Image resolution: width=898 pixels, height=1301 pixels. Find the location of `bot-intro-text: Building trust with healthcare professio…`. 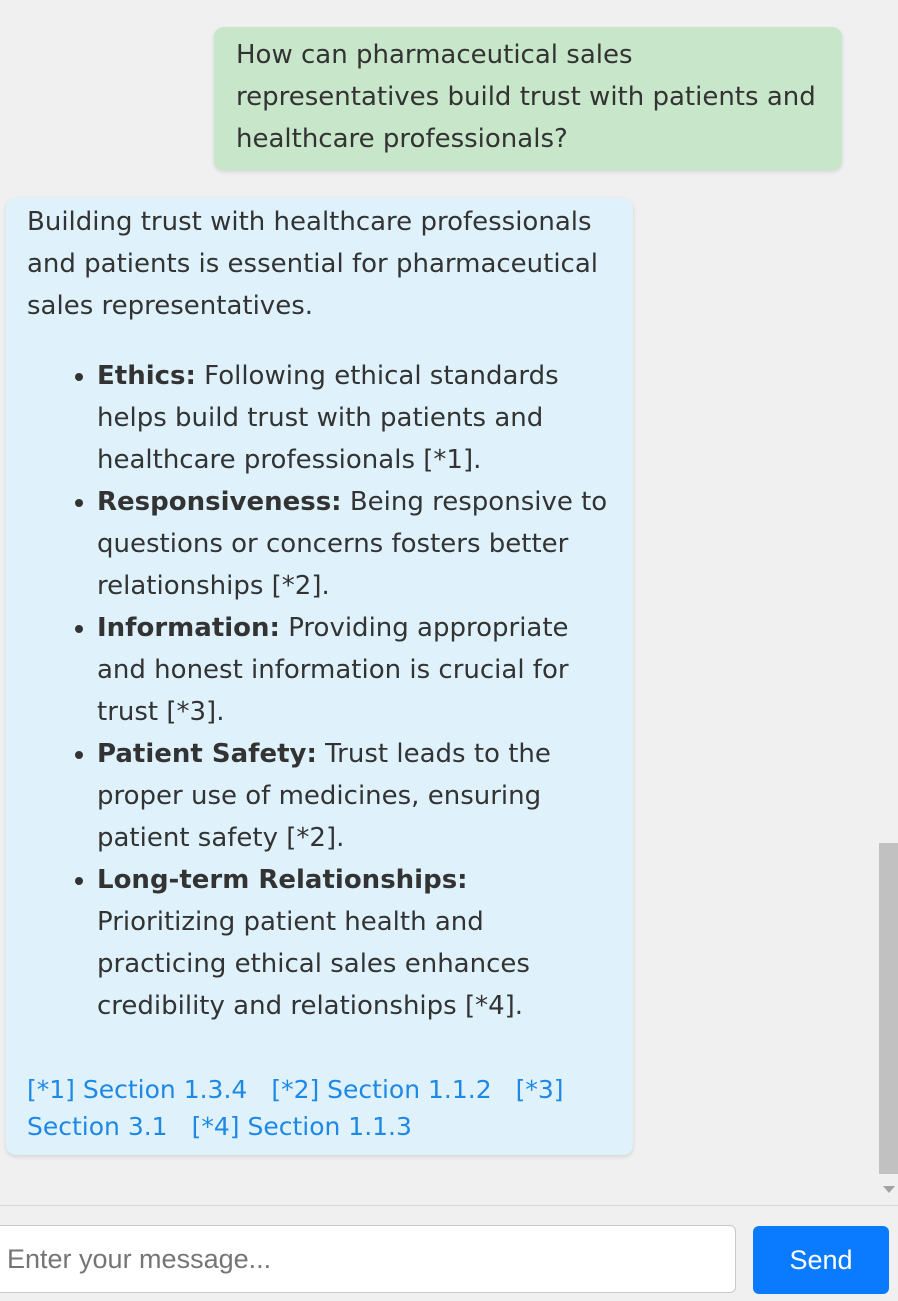

bot-intro-text: Building trust with healthcare professio… is located at coordinates (313, 264).